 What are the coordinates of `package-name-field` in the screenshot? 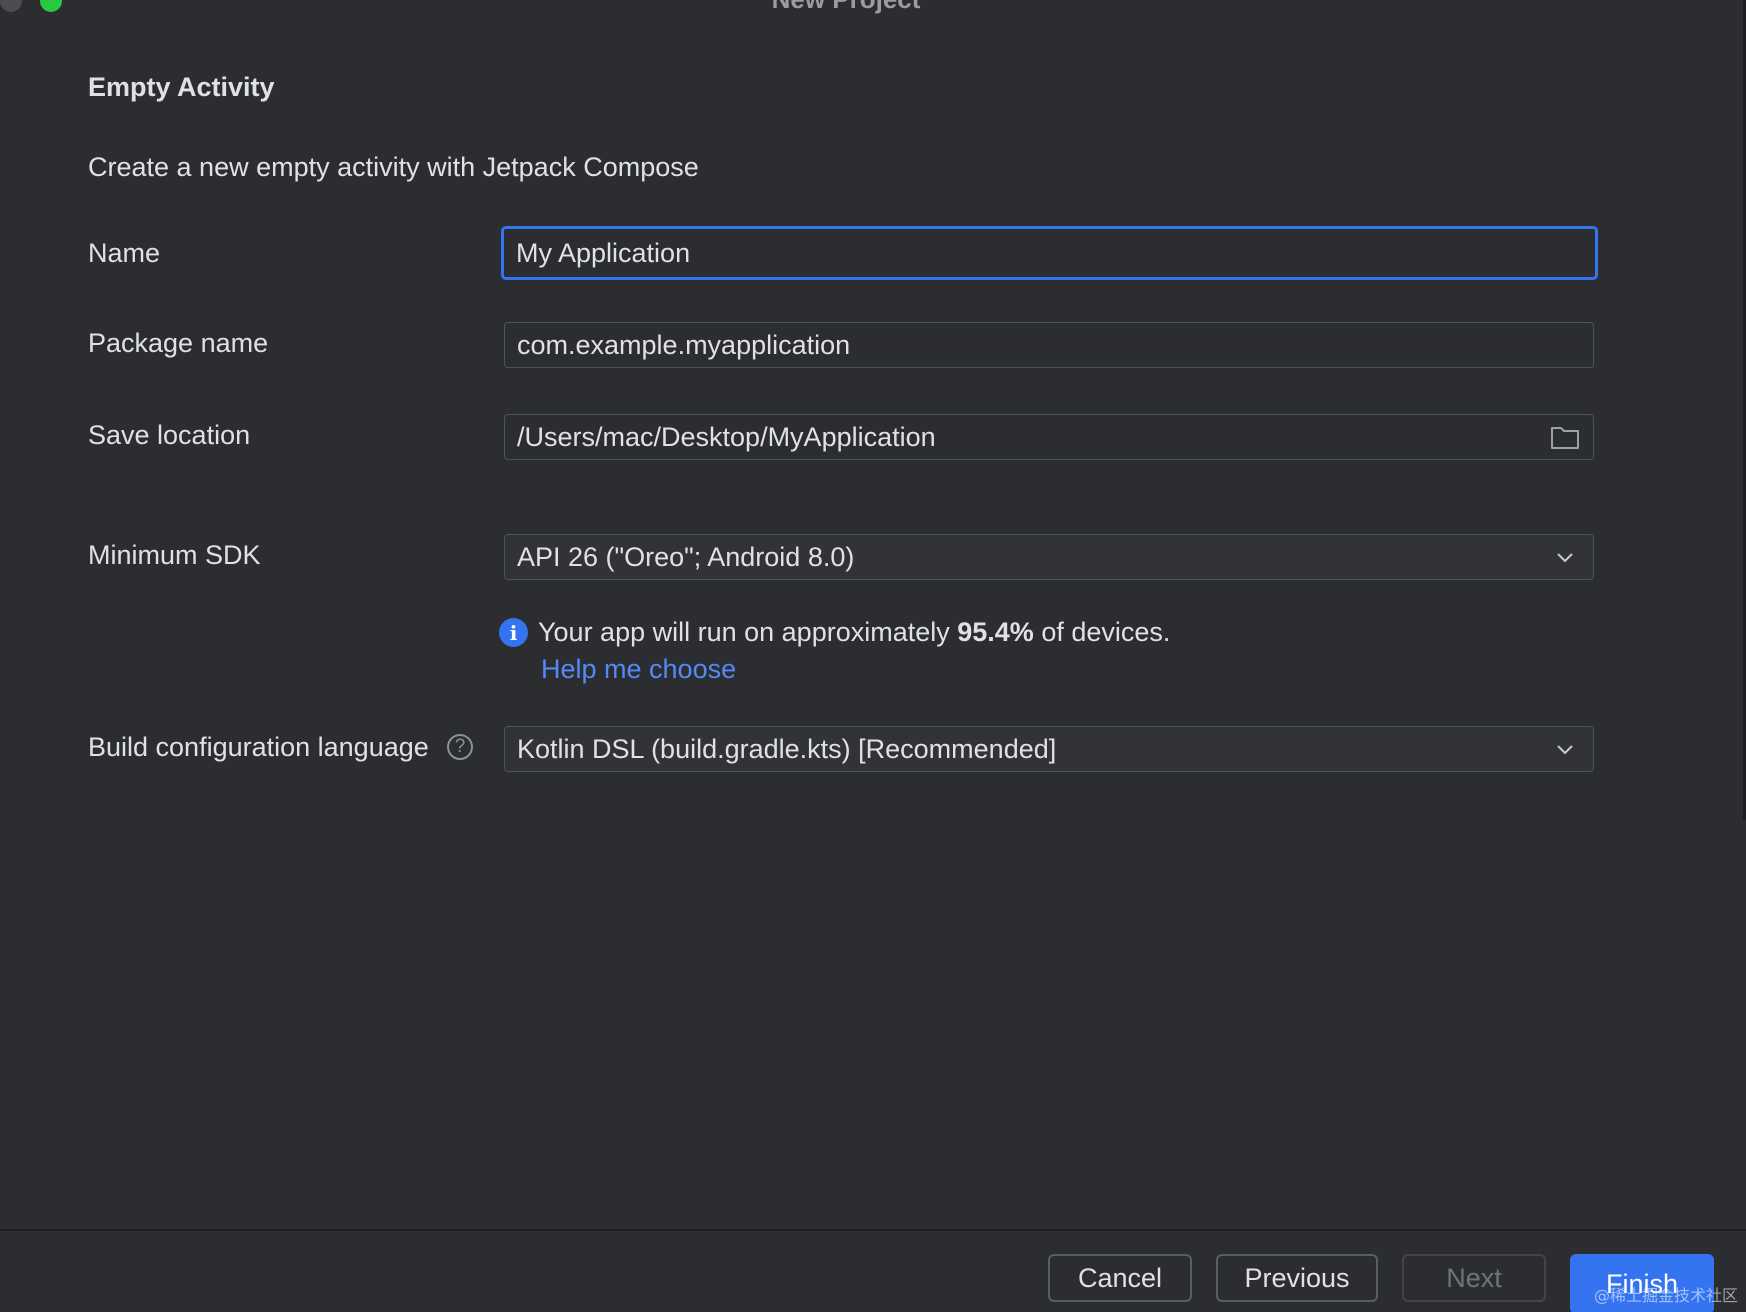 It's located at (1049, 345).